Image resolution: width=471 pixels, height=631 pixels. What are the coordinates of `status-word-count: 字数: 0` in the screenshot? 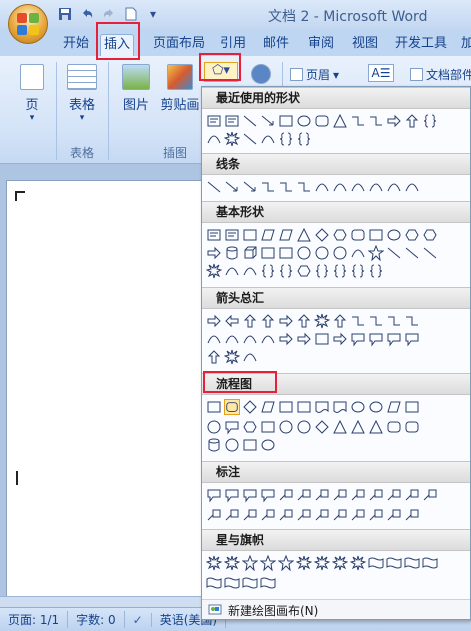 It's located at (96, 619).